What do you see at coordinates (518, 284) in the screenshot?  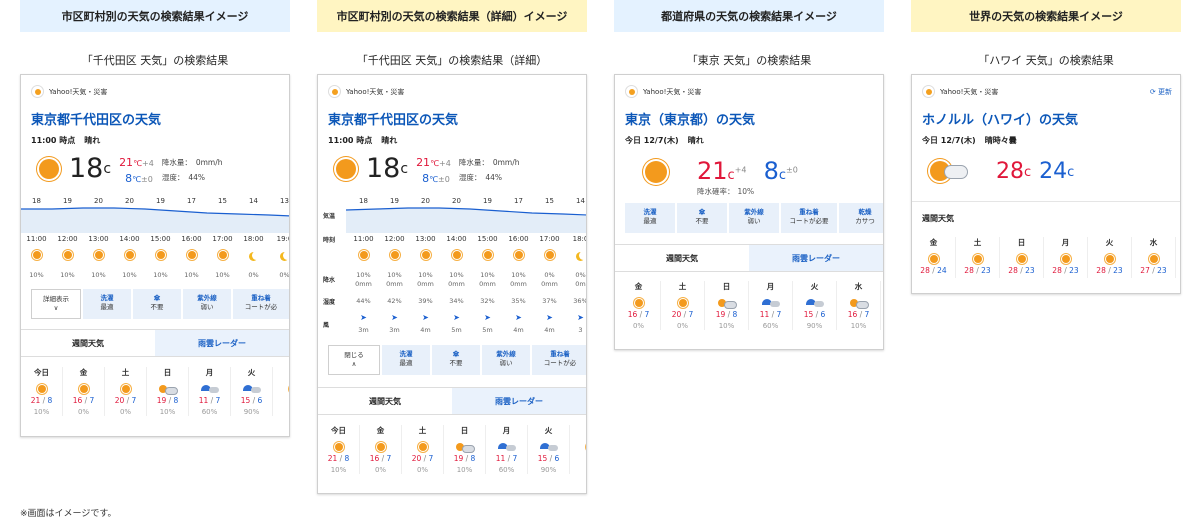 I see `hour-mm: 0mm` at bounding box center [518, 284].